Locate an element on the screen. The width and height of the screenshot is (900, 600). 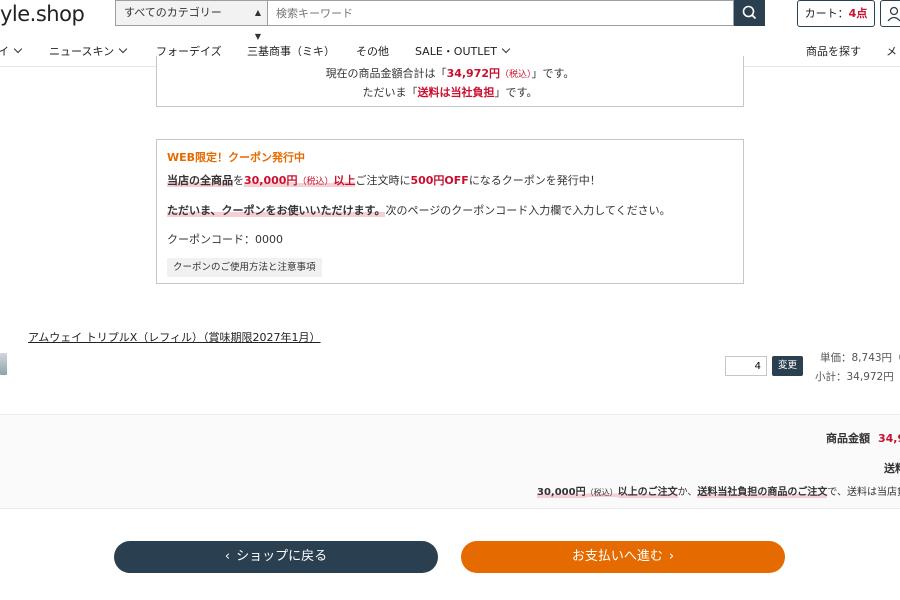
unit-price: 単価：8,743円（ is located at coordinates (860, 358).